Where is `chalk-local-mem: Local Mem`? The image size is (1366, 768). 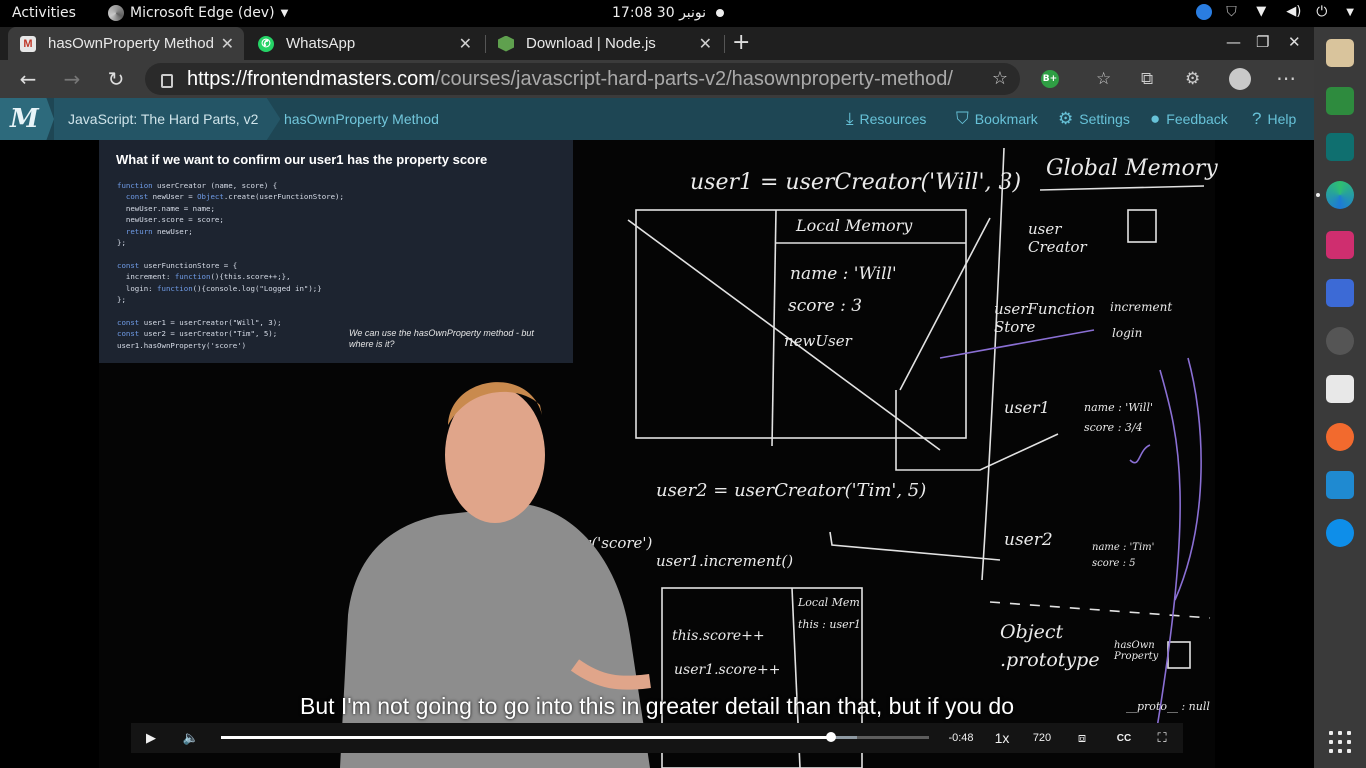 chalk-local-mem: Local Mem is located at coordinates (829, 602).